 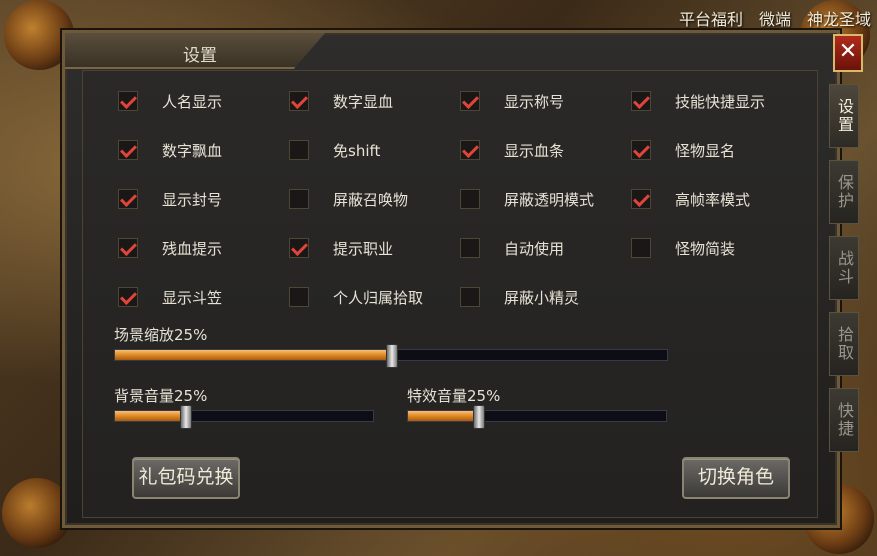 What do you see at coordinates (200, 56) in the screenshot?
I see `panel-title: 设置` at bounding box center [200, 56].